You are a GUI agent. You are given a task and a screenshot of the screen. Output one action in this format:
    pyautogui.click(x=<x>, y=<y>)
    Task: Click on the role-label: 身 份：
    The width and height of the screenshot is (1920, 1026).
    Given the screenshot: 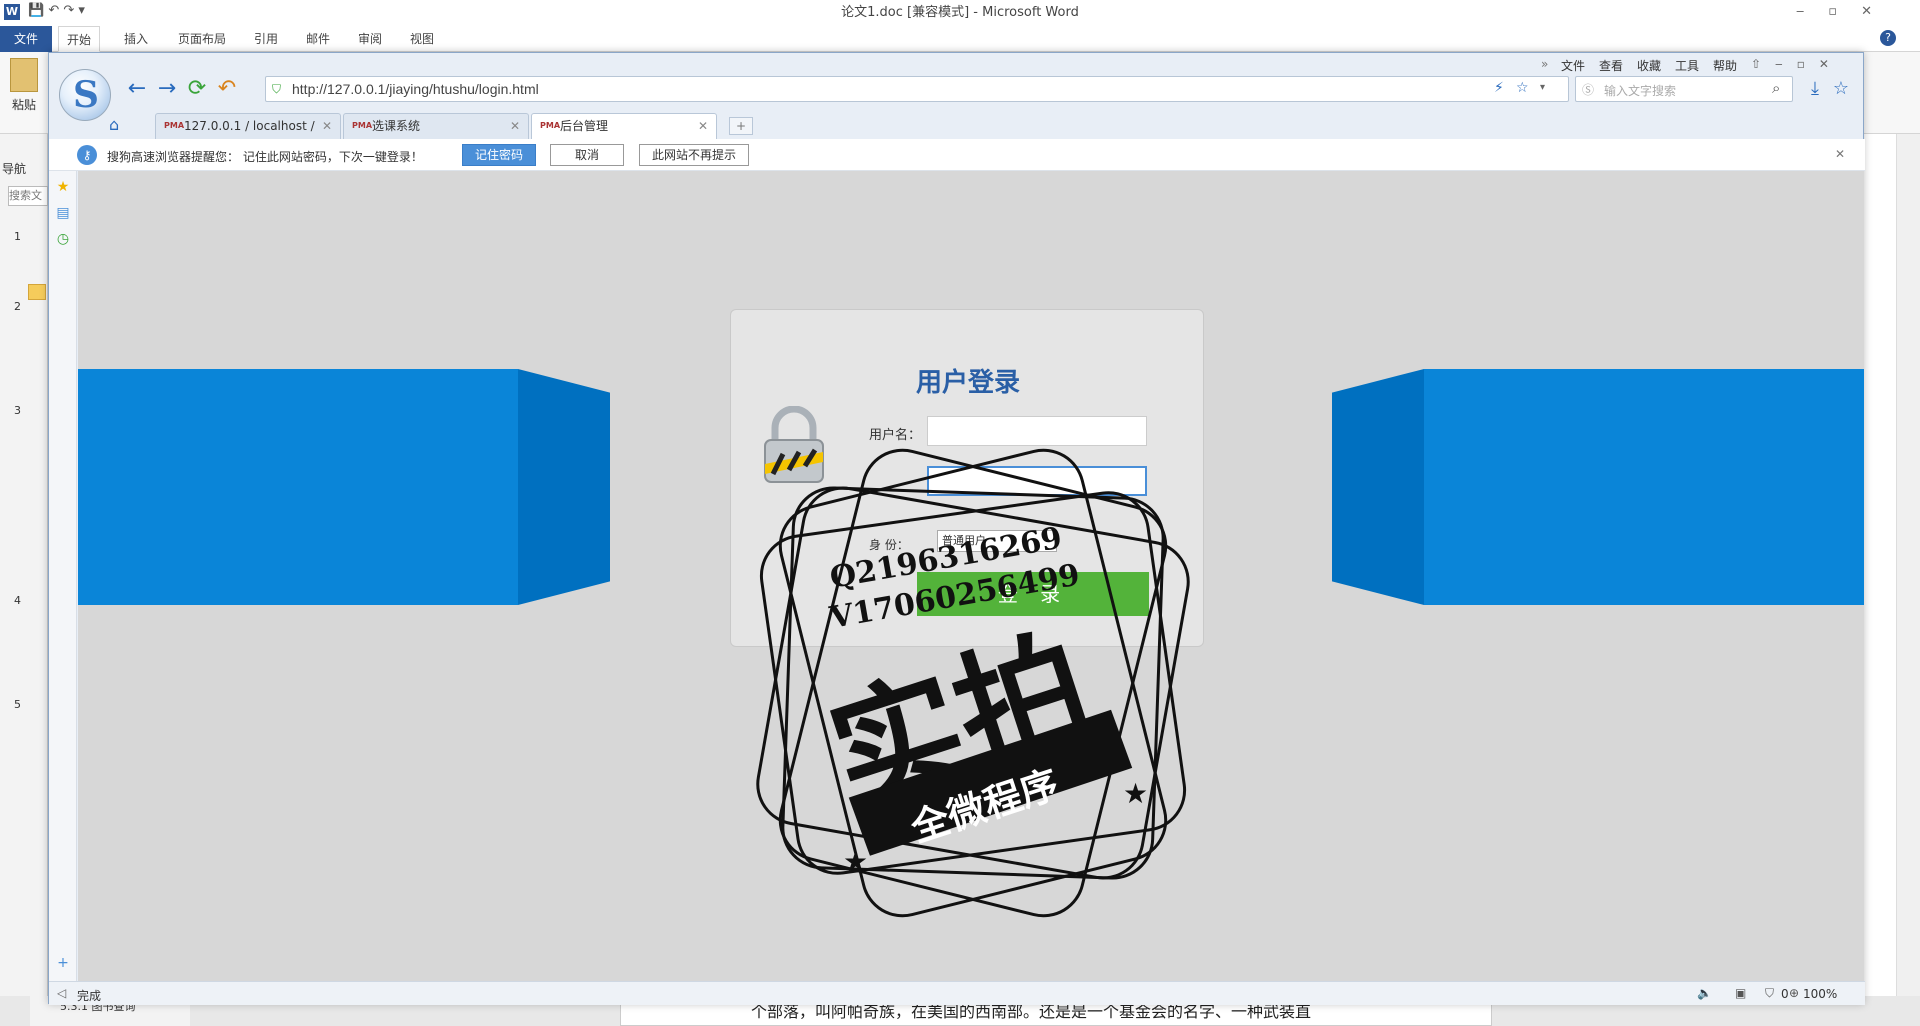 What is the action you would take?
    pyautogui.click(x=889, y=545)
    